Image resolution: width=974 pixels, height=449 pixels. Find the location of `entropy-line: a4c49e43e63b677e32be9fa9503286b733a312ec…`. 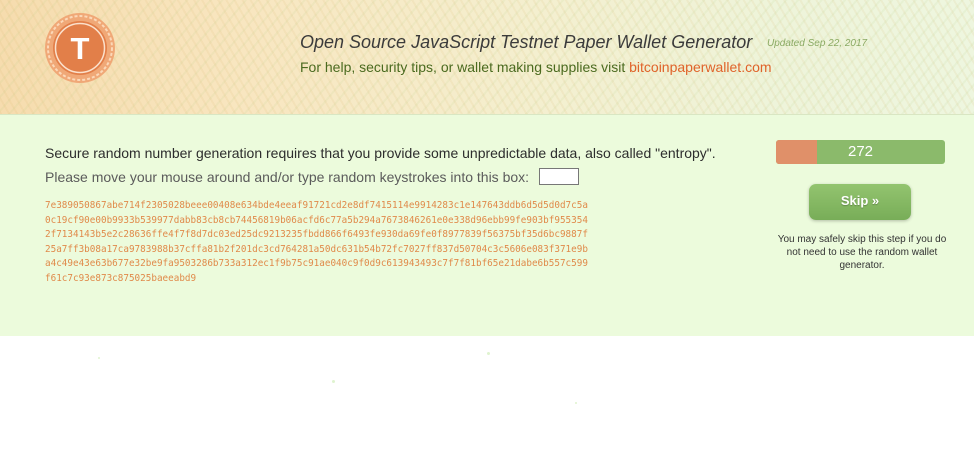

entropy-line: a4c49e43e63b677e32be9fa9503286b733a312ec… is located at coordinates (316, 263).